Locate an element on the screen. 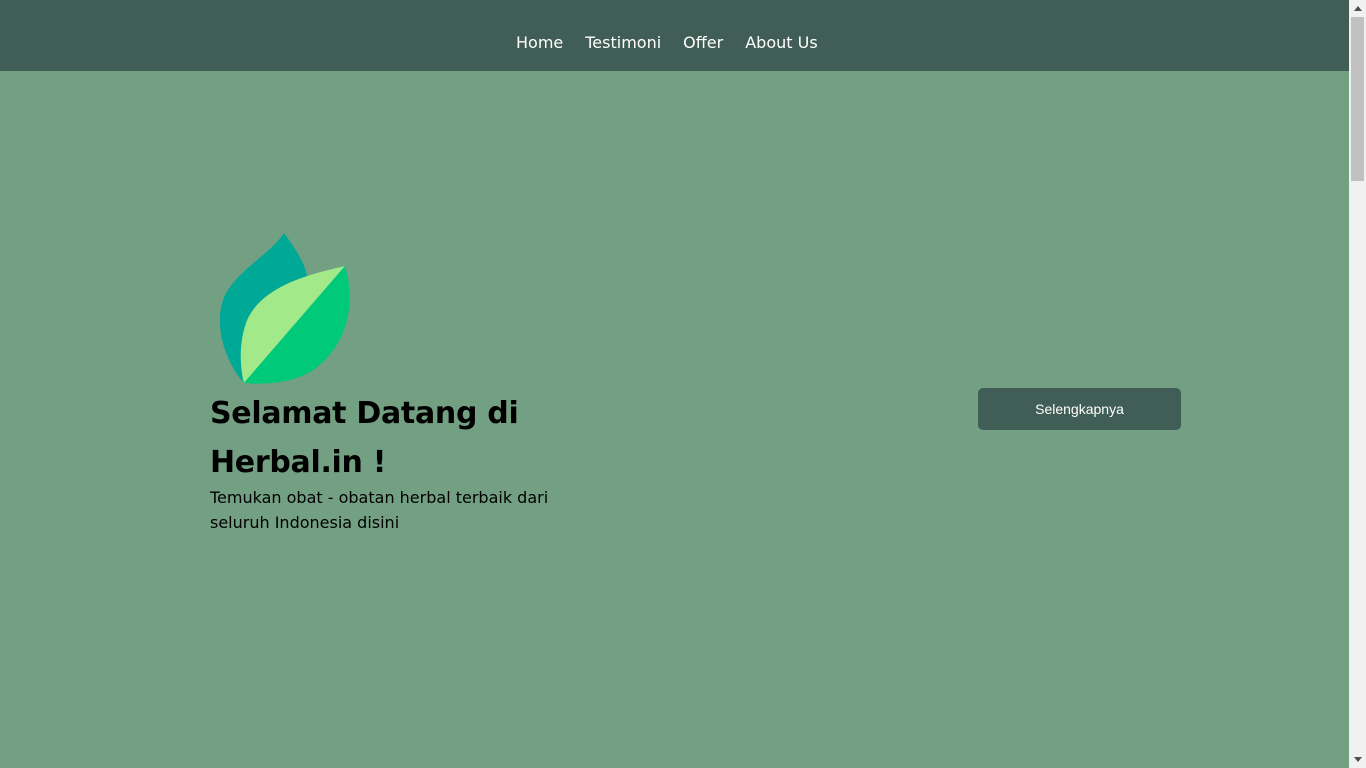  nav-item-home: Home is located at coordinates (539, 43).